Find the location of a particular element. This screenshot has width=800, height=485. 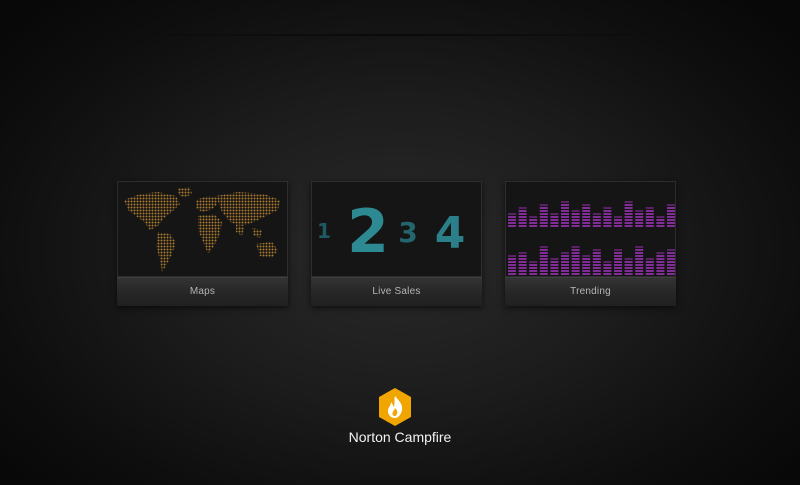

tile-label-trending: Trending is located at coordinates (590, 291).